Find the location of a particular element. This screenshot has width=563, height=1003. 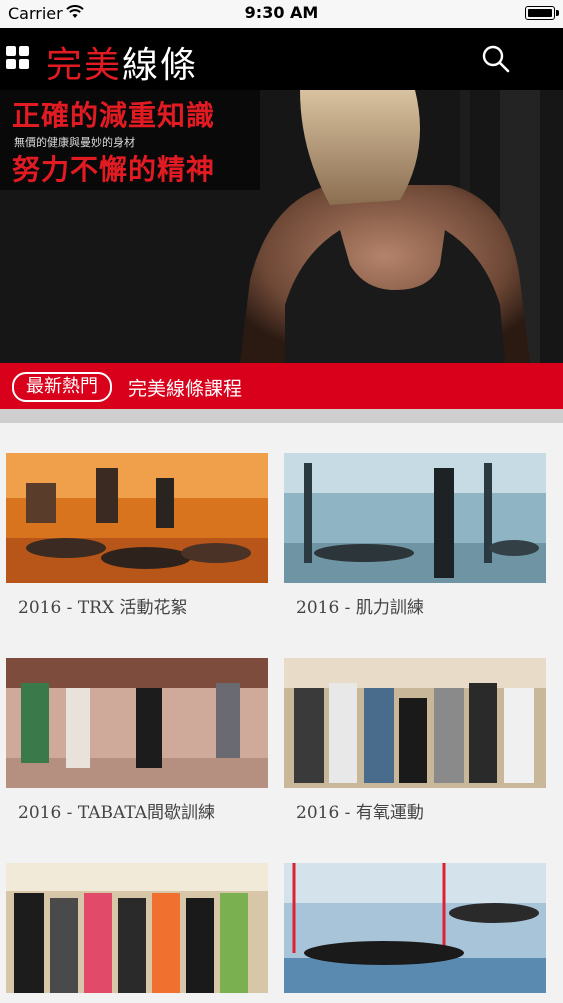

section-title: 完美線條課程 is located at coordinates (185, 389).